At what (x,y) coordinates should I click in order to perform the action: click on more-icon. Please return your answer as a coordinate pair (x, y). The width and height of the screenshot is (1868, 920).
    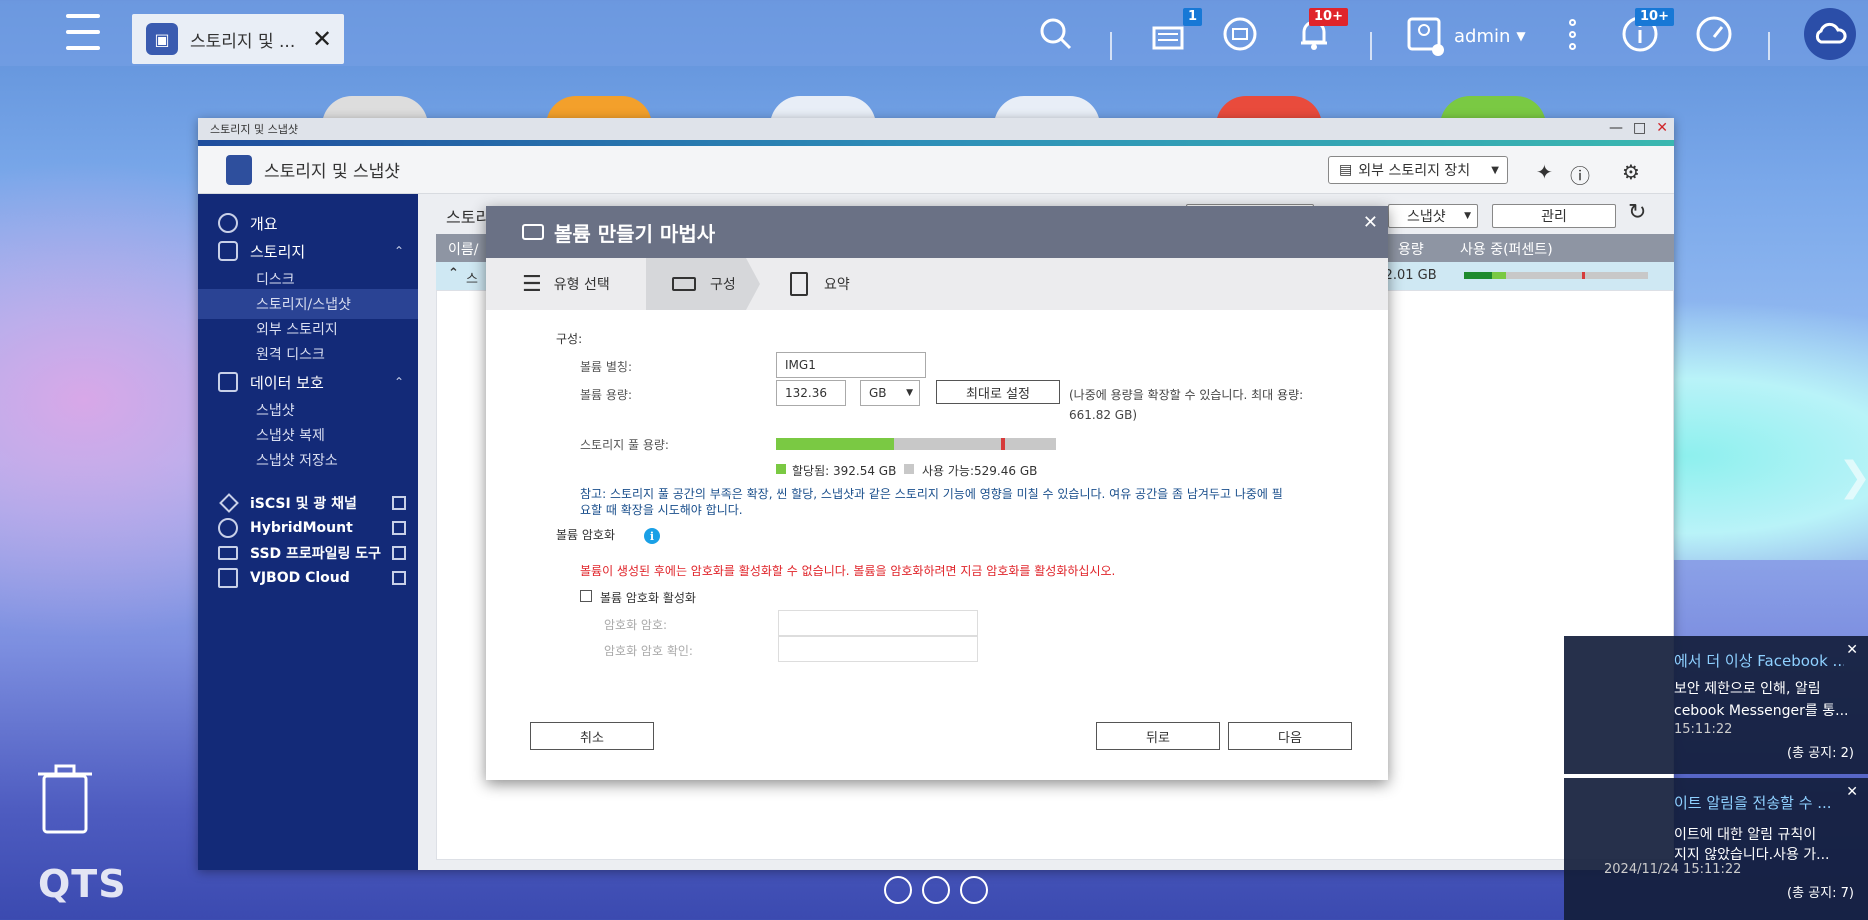
    Looking at the image, I should click on (1572, 34).